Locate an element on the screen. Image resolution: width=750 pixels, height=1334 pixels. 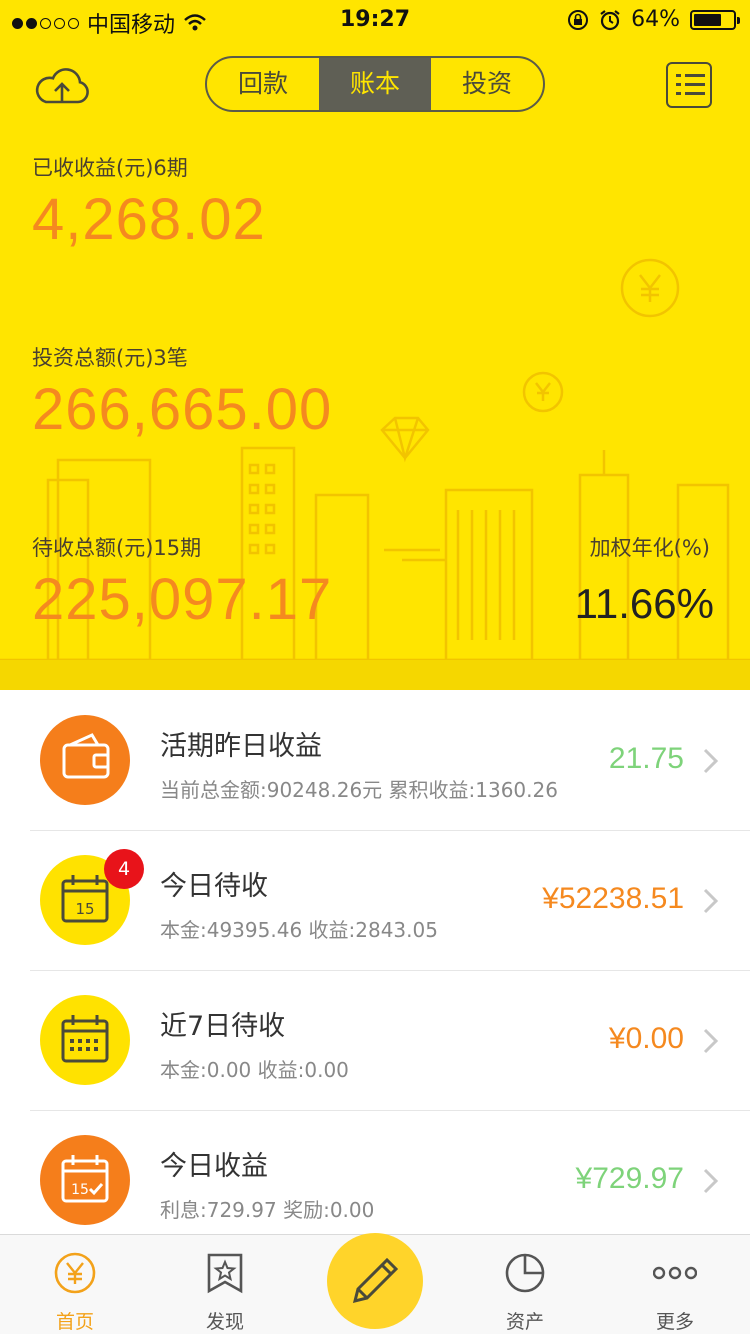
tab-home: 首页 is located at coordinates (75, 1284).